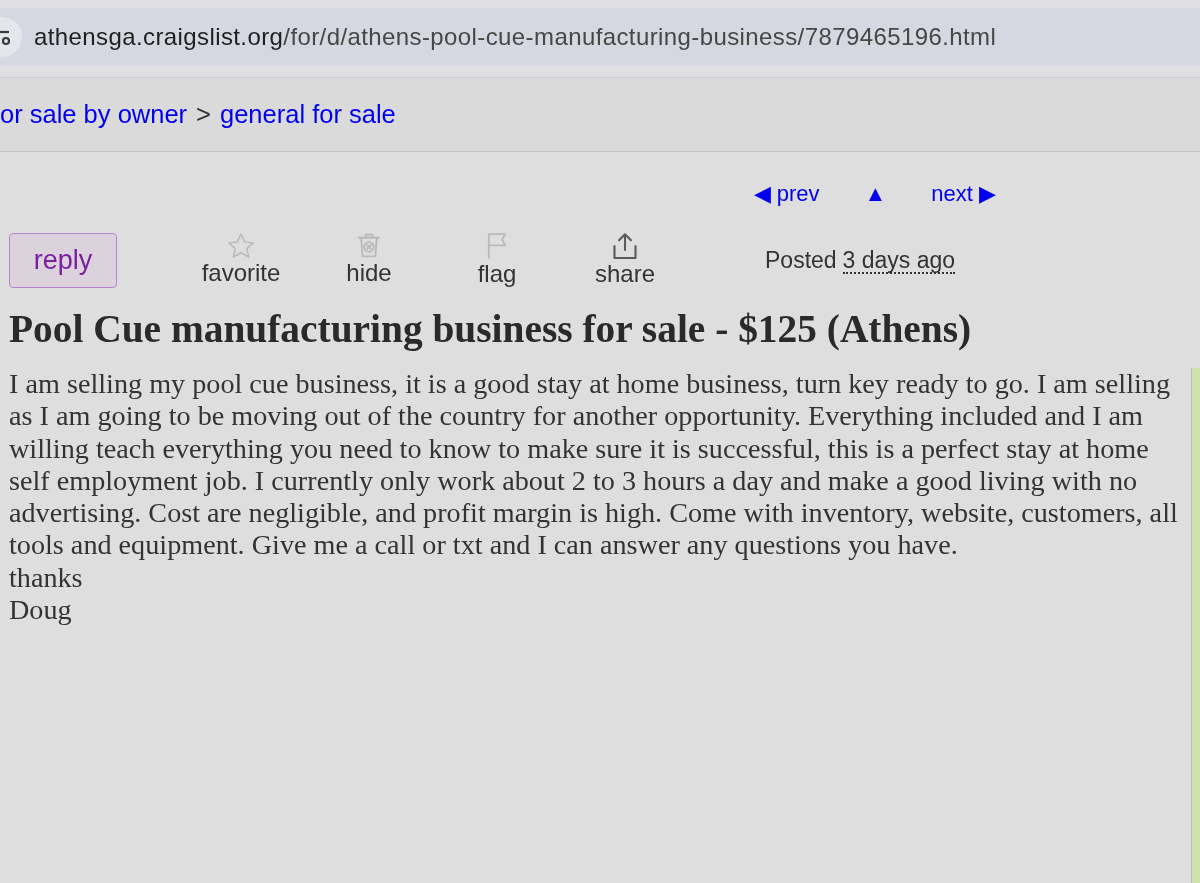  What do you see at coordinates (11, 37) in the screenshot?
I see `sliders-icon` at bounding box center [11, 37].